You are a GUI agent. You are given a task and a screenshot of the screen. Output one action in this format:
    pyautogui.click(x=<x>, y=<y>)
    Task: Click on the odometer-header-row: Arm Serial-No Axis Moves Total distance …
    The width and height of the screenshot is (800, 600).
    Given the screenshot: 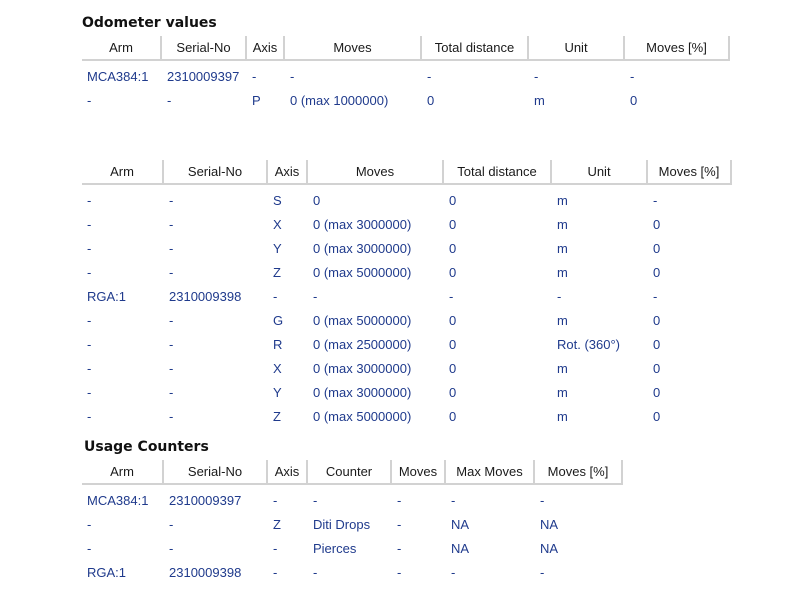 What is the action you would take?
    pyautogui.click(x=406, y=48)
    